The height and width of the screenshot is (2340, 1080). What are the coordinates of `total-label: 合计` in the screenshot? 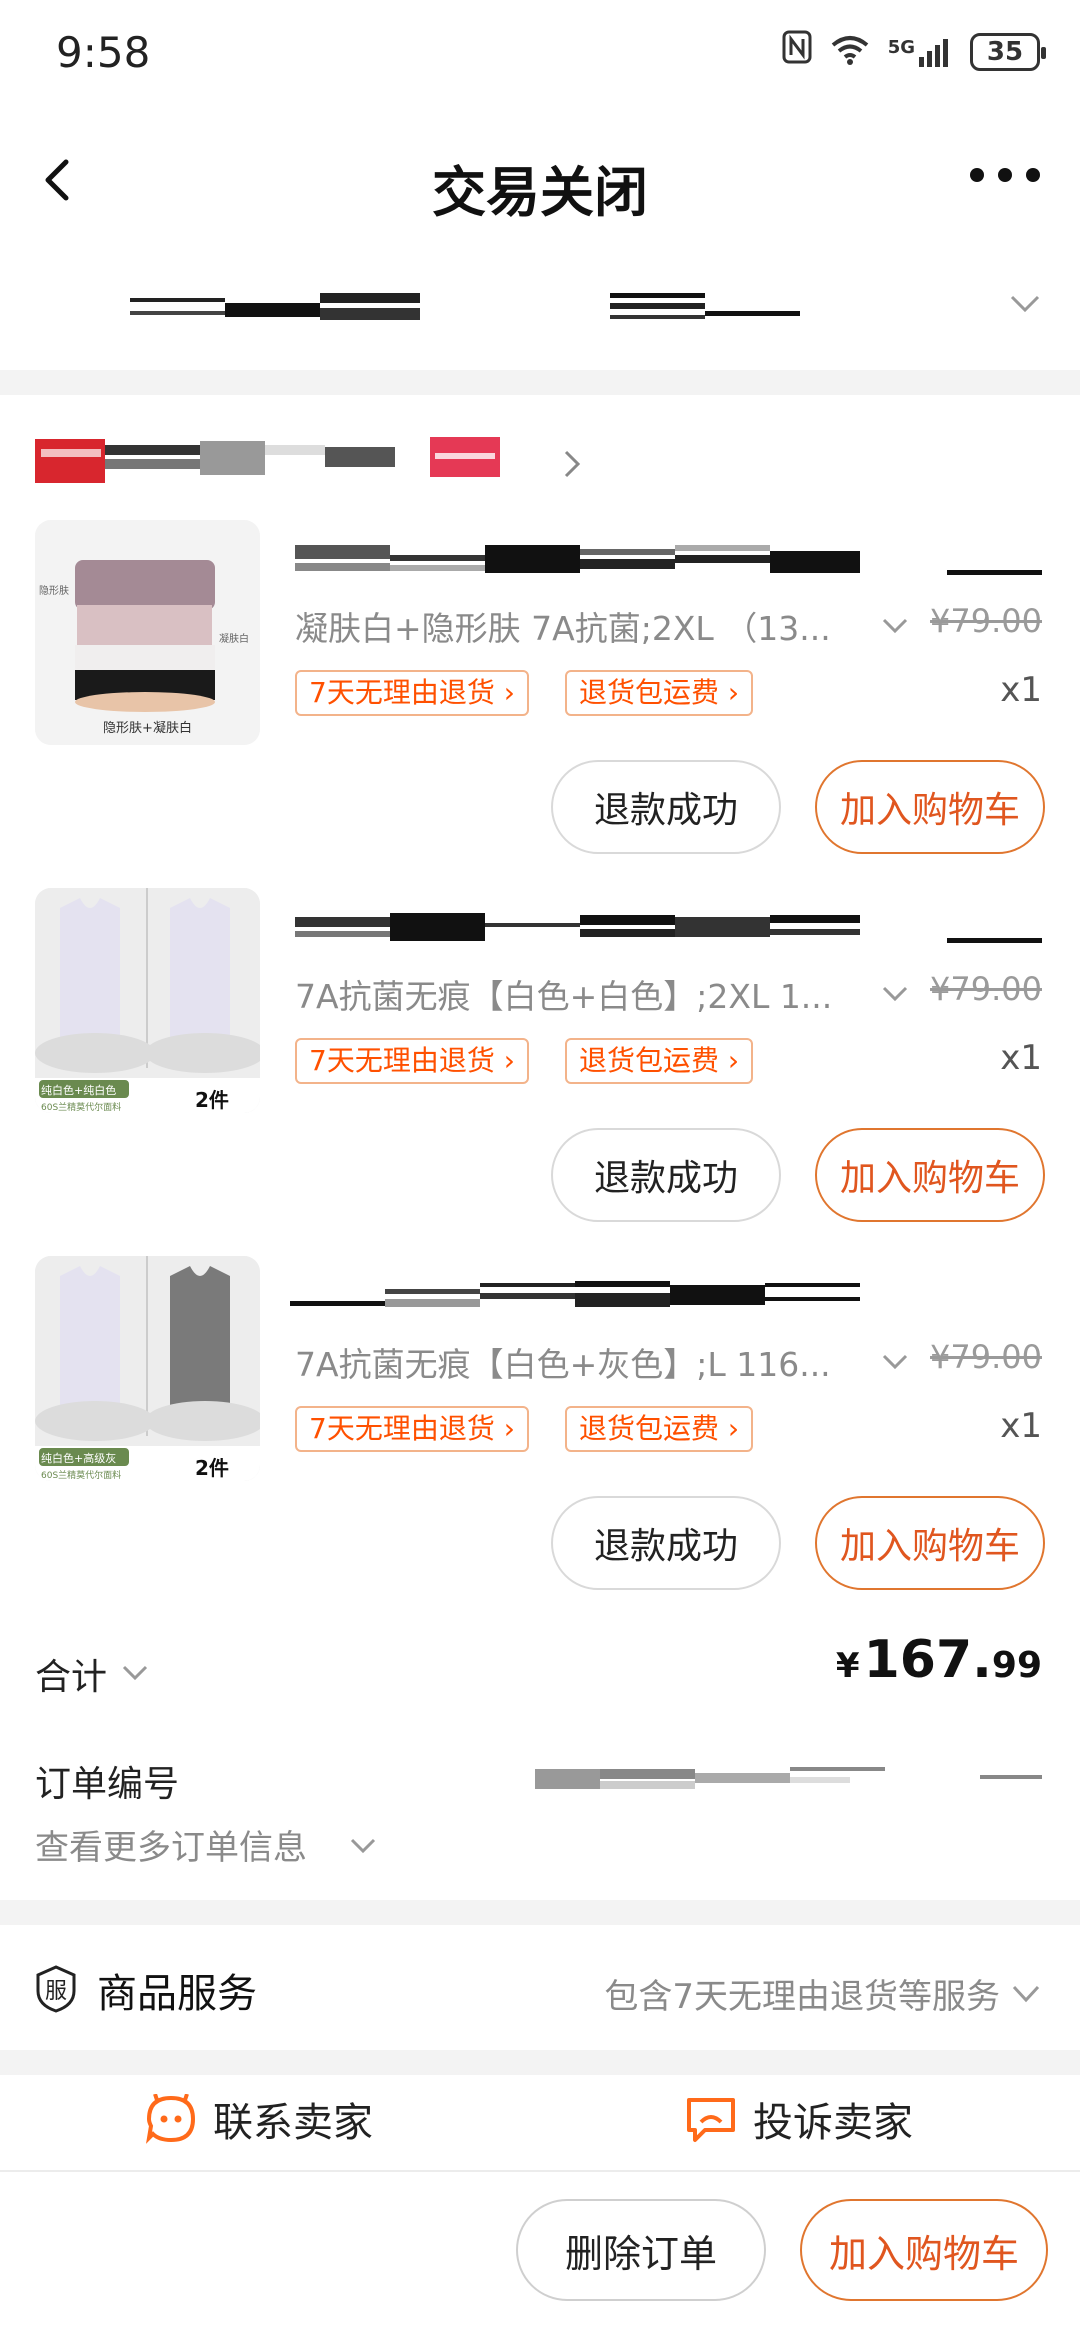 It's located at (71, 1674).